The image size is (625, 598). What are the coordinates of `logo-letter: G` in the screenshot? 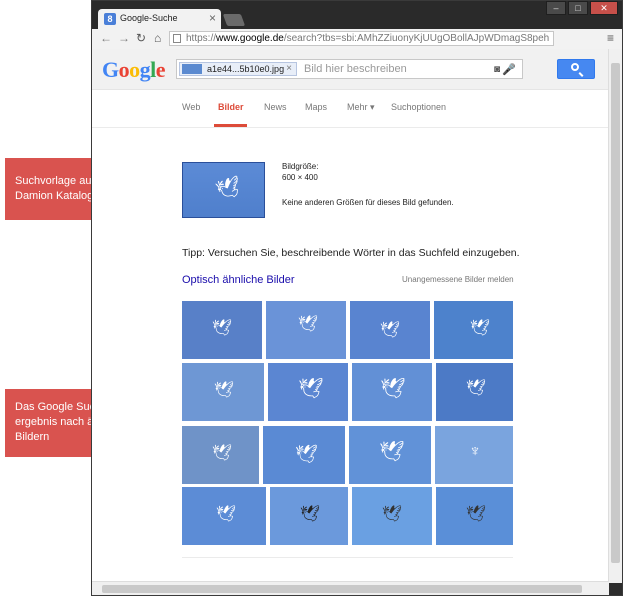 It's located at (110, 69).